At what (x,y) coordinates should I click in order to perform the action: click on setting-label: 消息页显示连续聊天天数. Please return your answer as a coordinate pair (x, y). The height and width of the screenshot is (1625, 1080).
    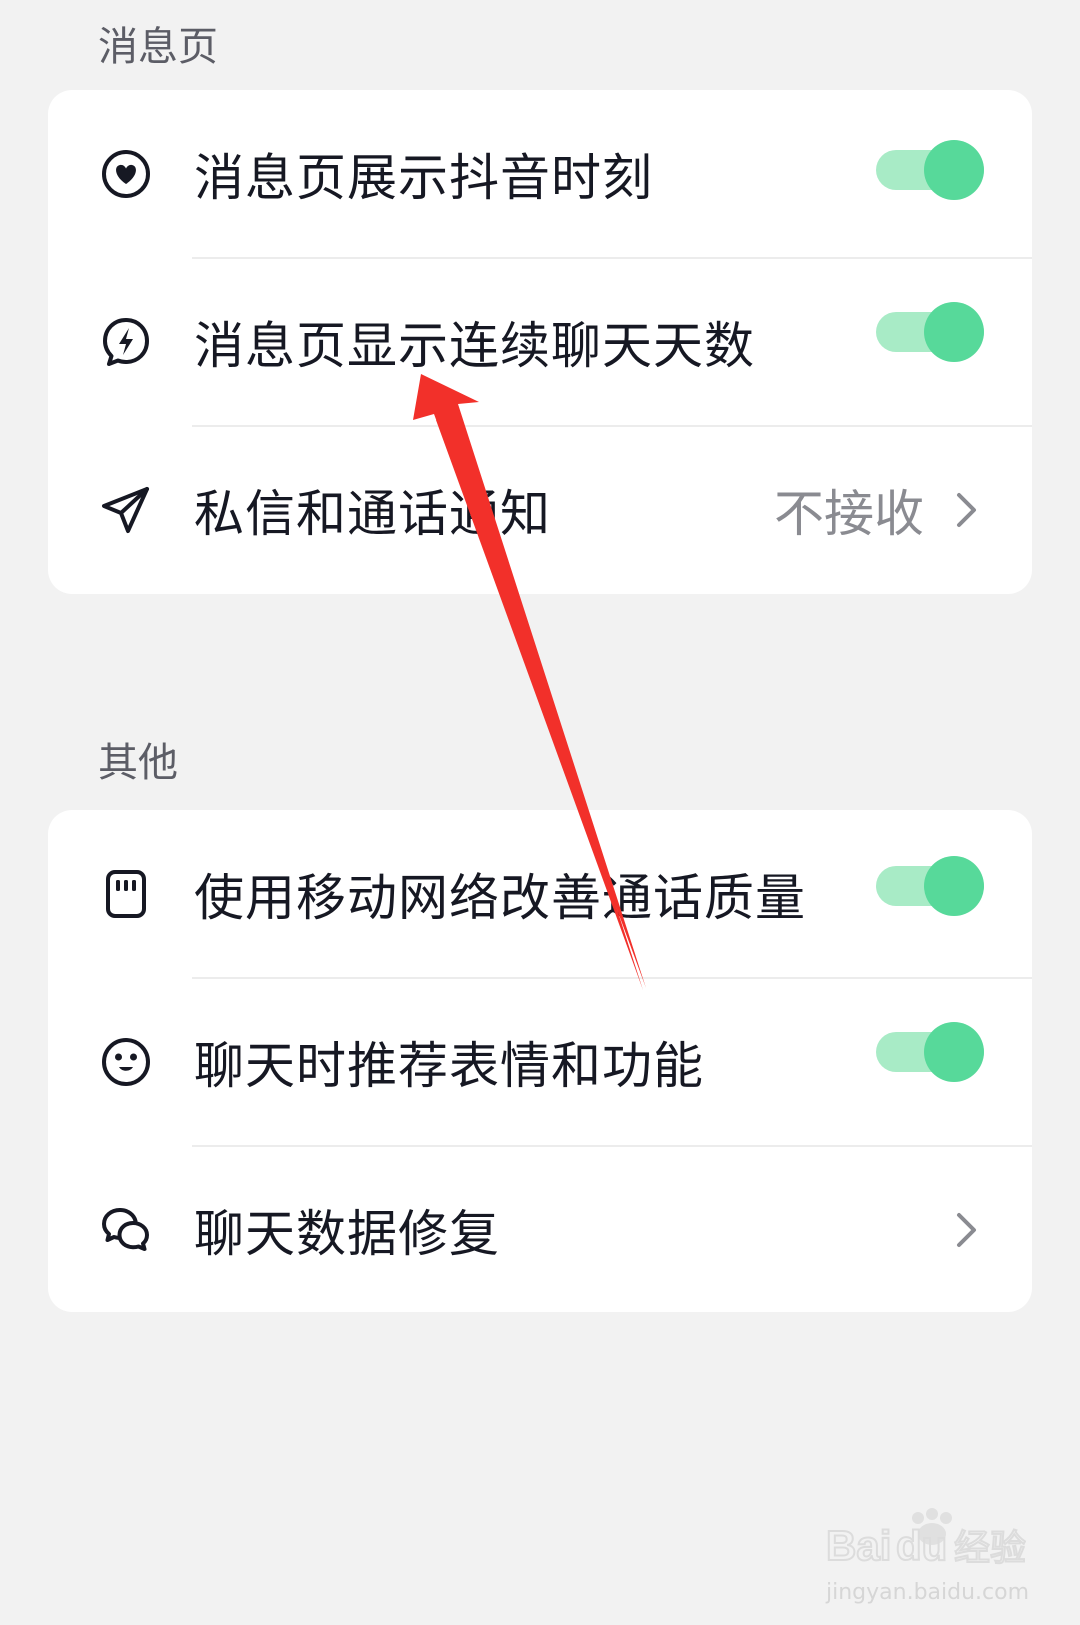
    Looking at the image, I should click on (474, 346).